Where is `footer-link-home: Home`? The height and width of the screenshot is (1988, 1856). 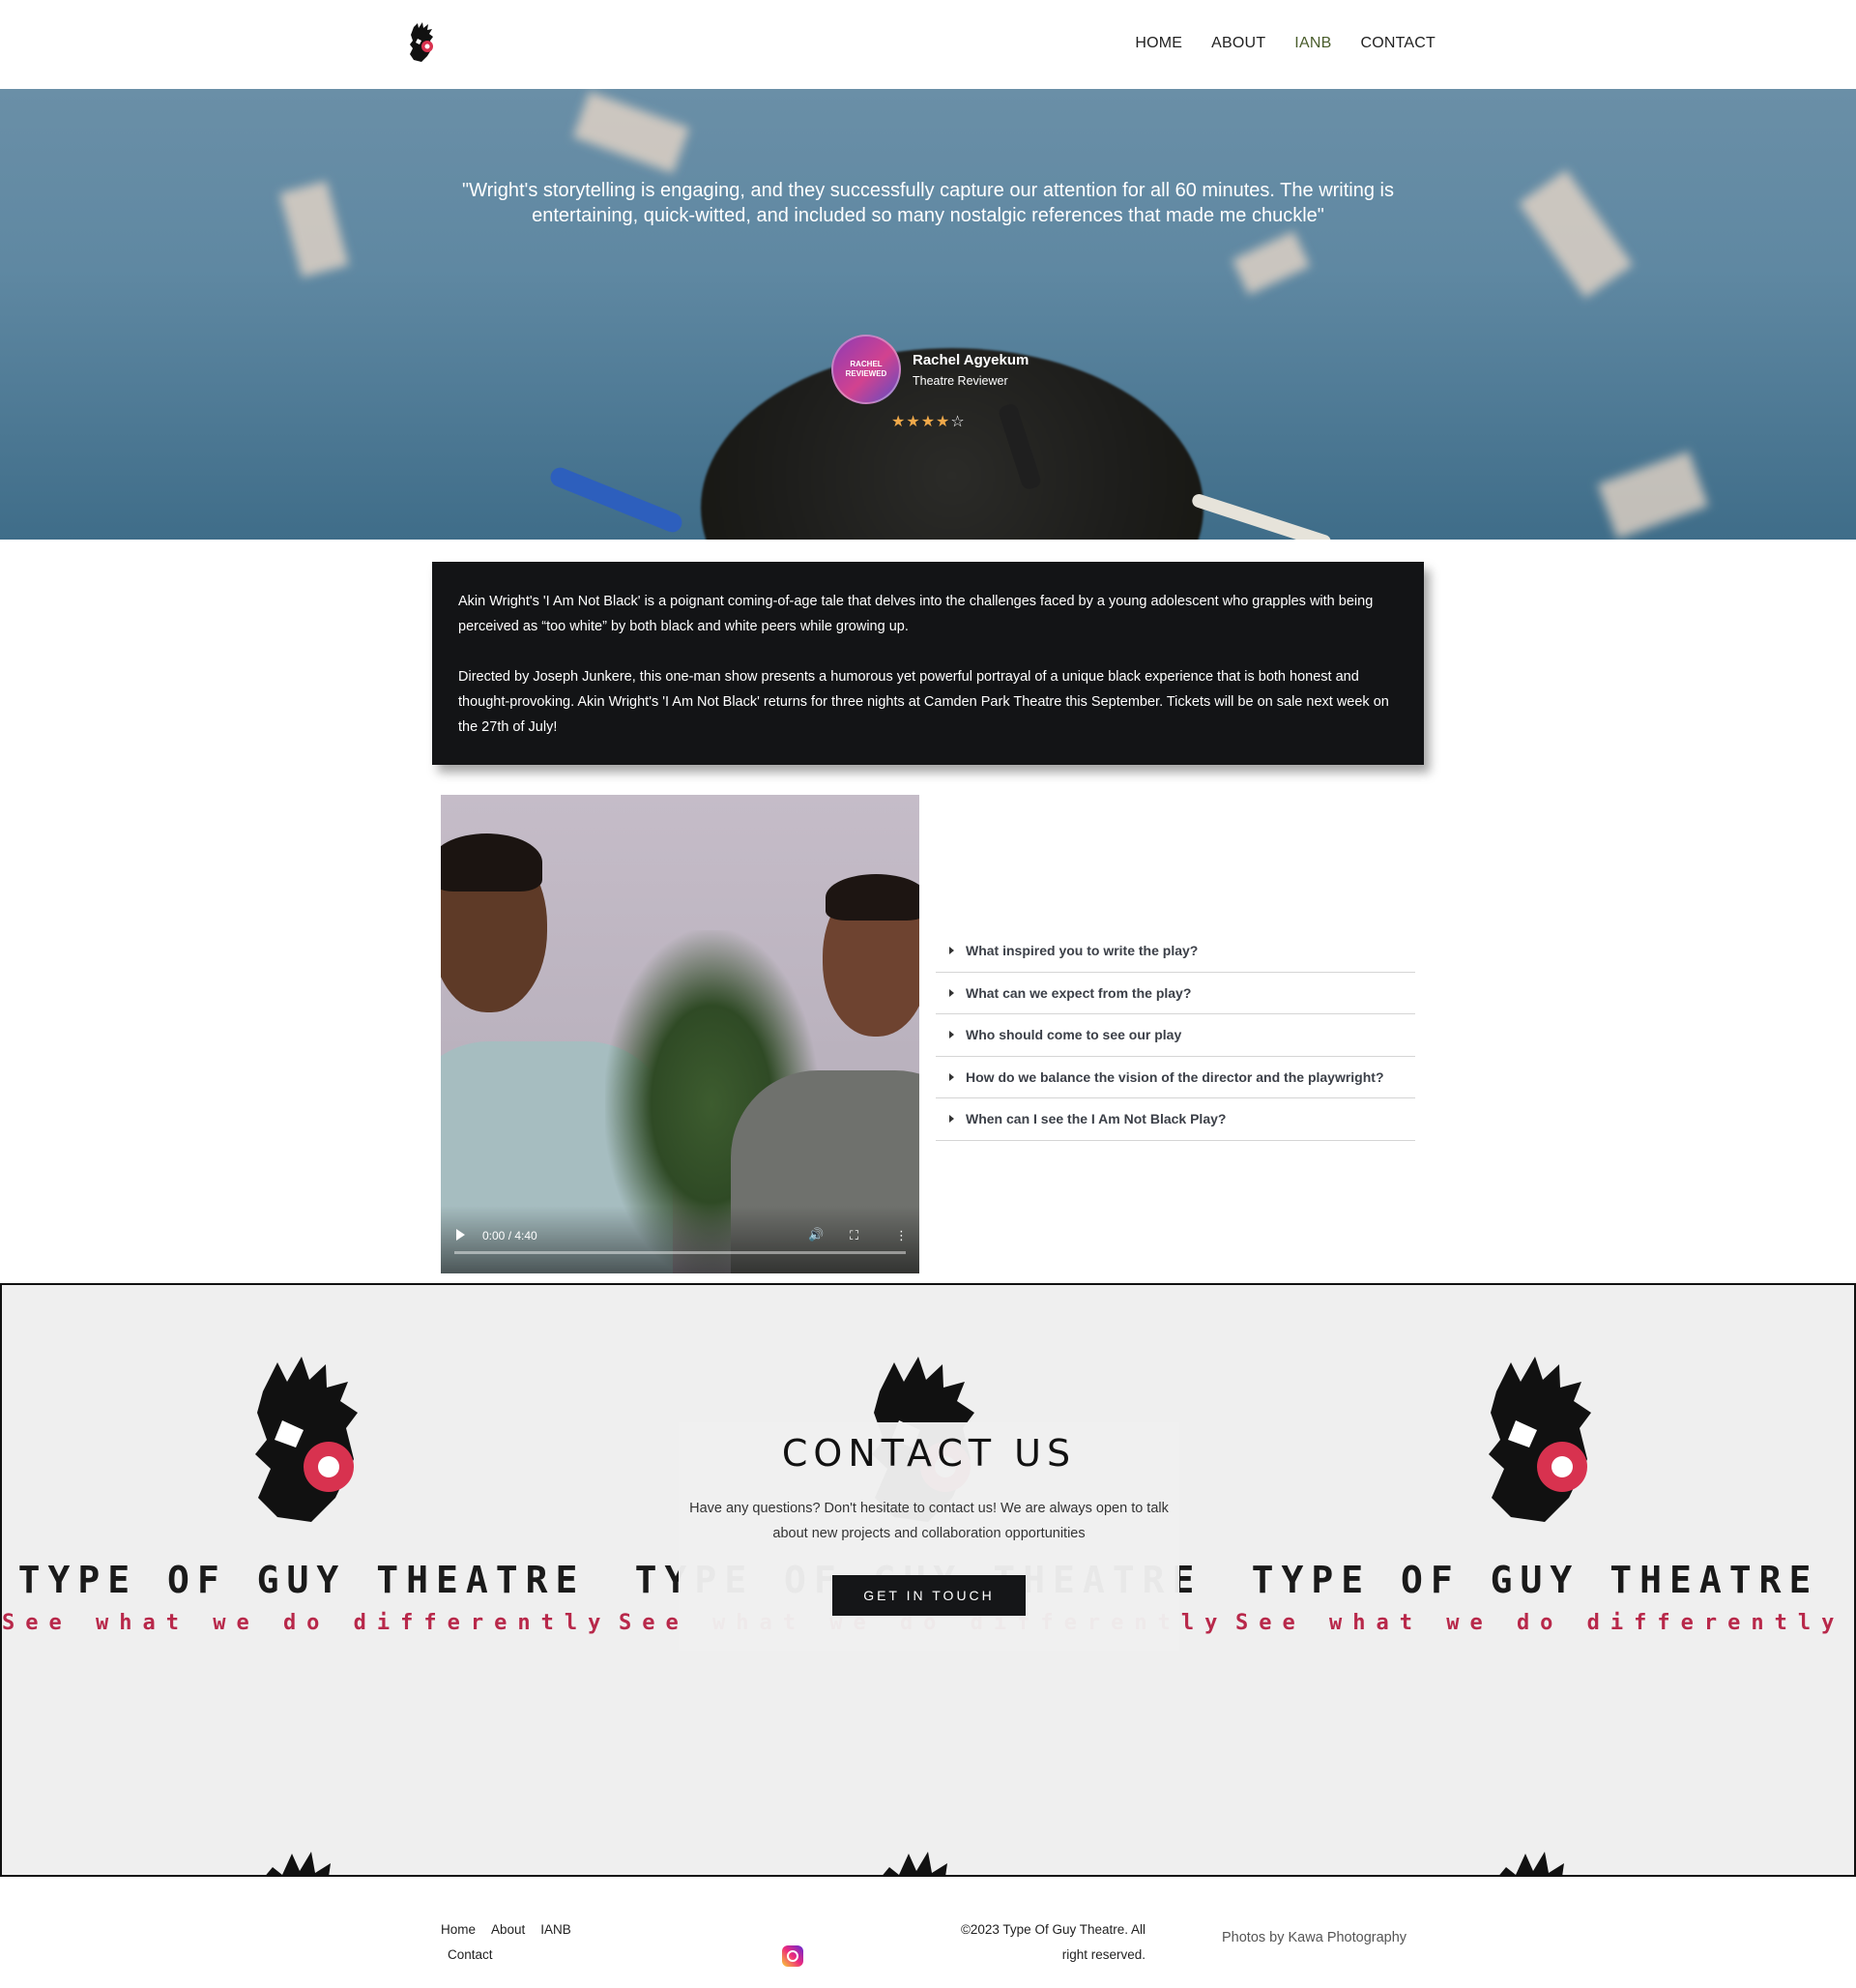
footer-link-home: Home is located at coordinates (458, 1929).